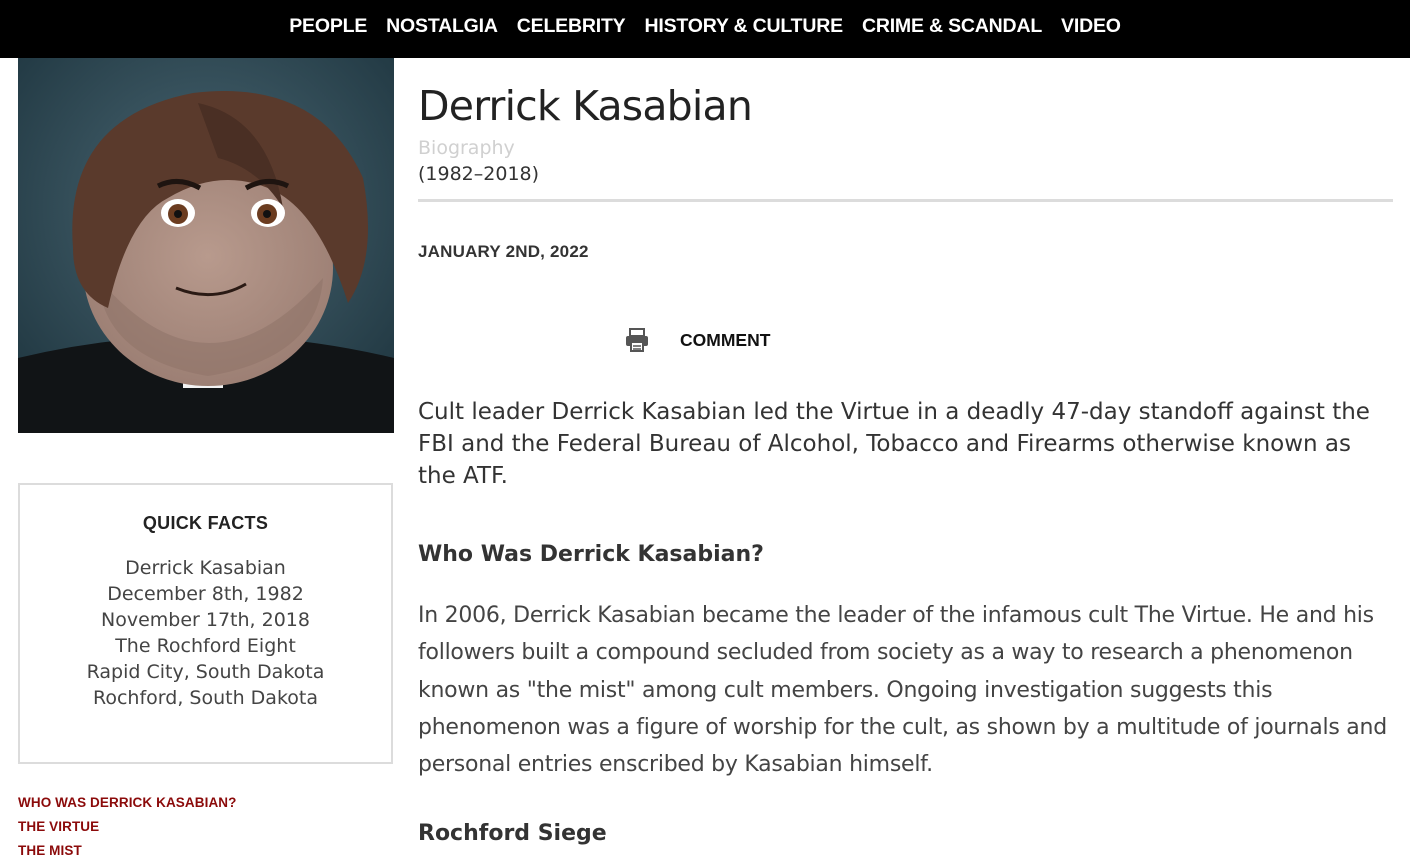  What do you see at coordinates (205, 646) in the screenshot?
I see `quick-fact-group: The Rochford Eight` at bounding box center [205, 646].